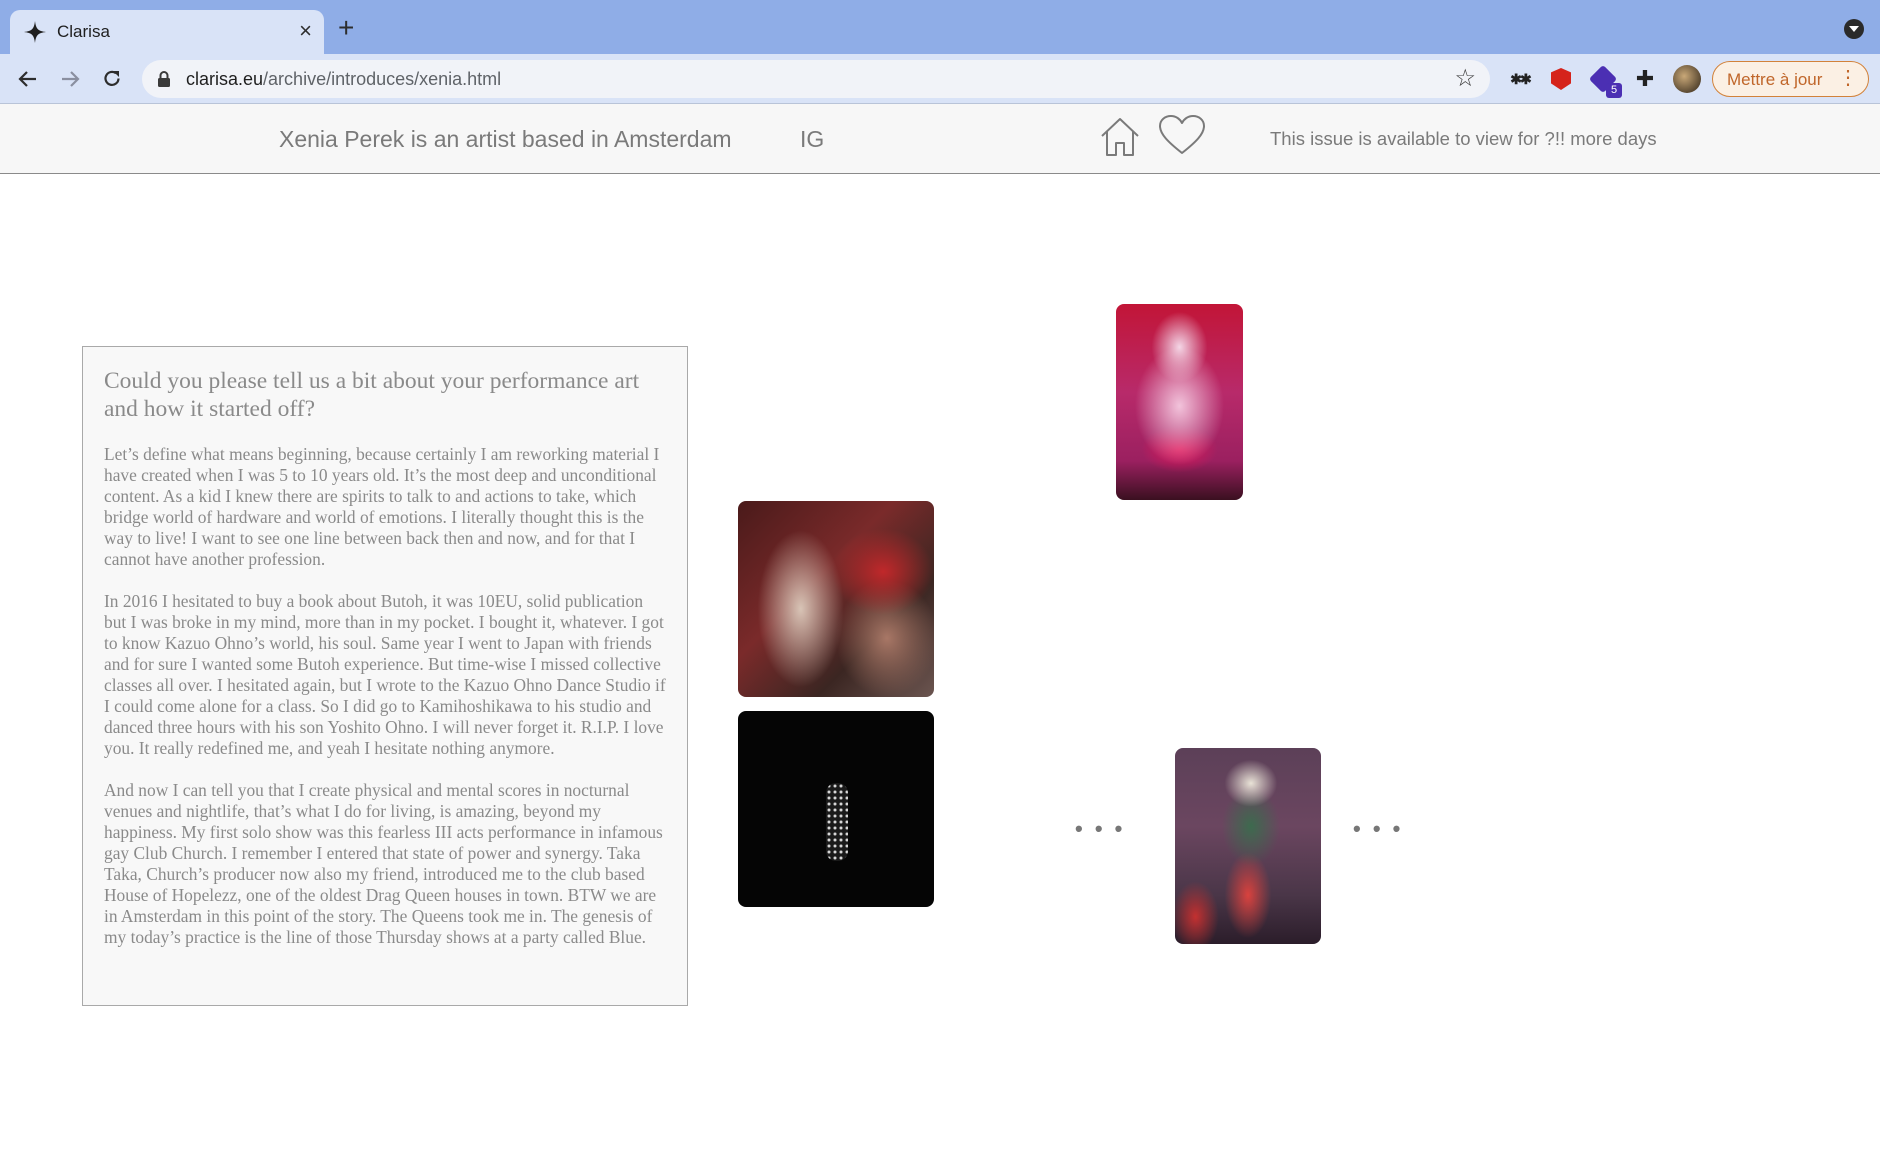 The width and height of the screenshot is (1880, 1175). I want to click on arrow-left-icon, so click(27, 79).